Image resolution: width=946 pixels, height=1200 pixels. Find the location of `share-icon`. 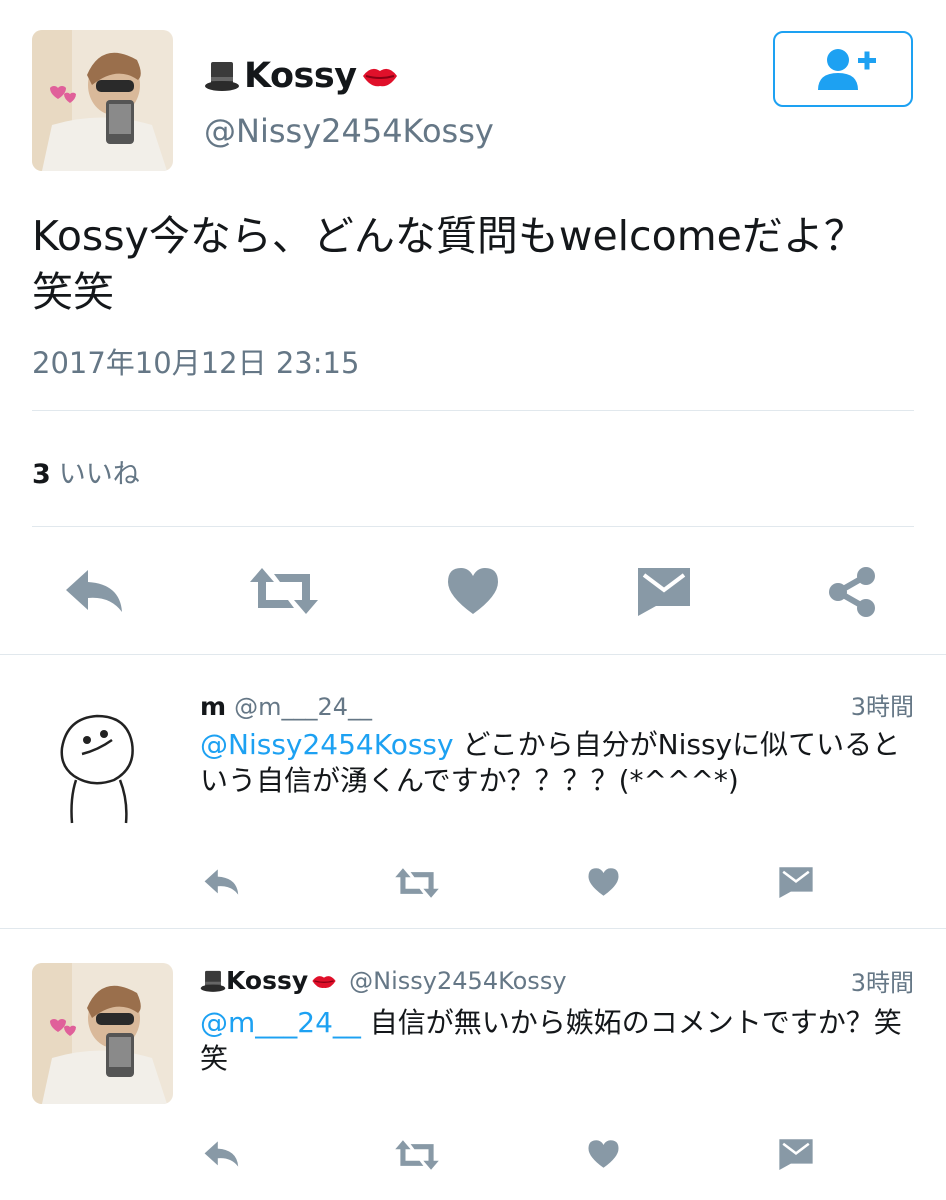

share-icon is located at coordinates (852, 592).